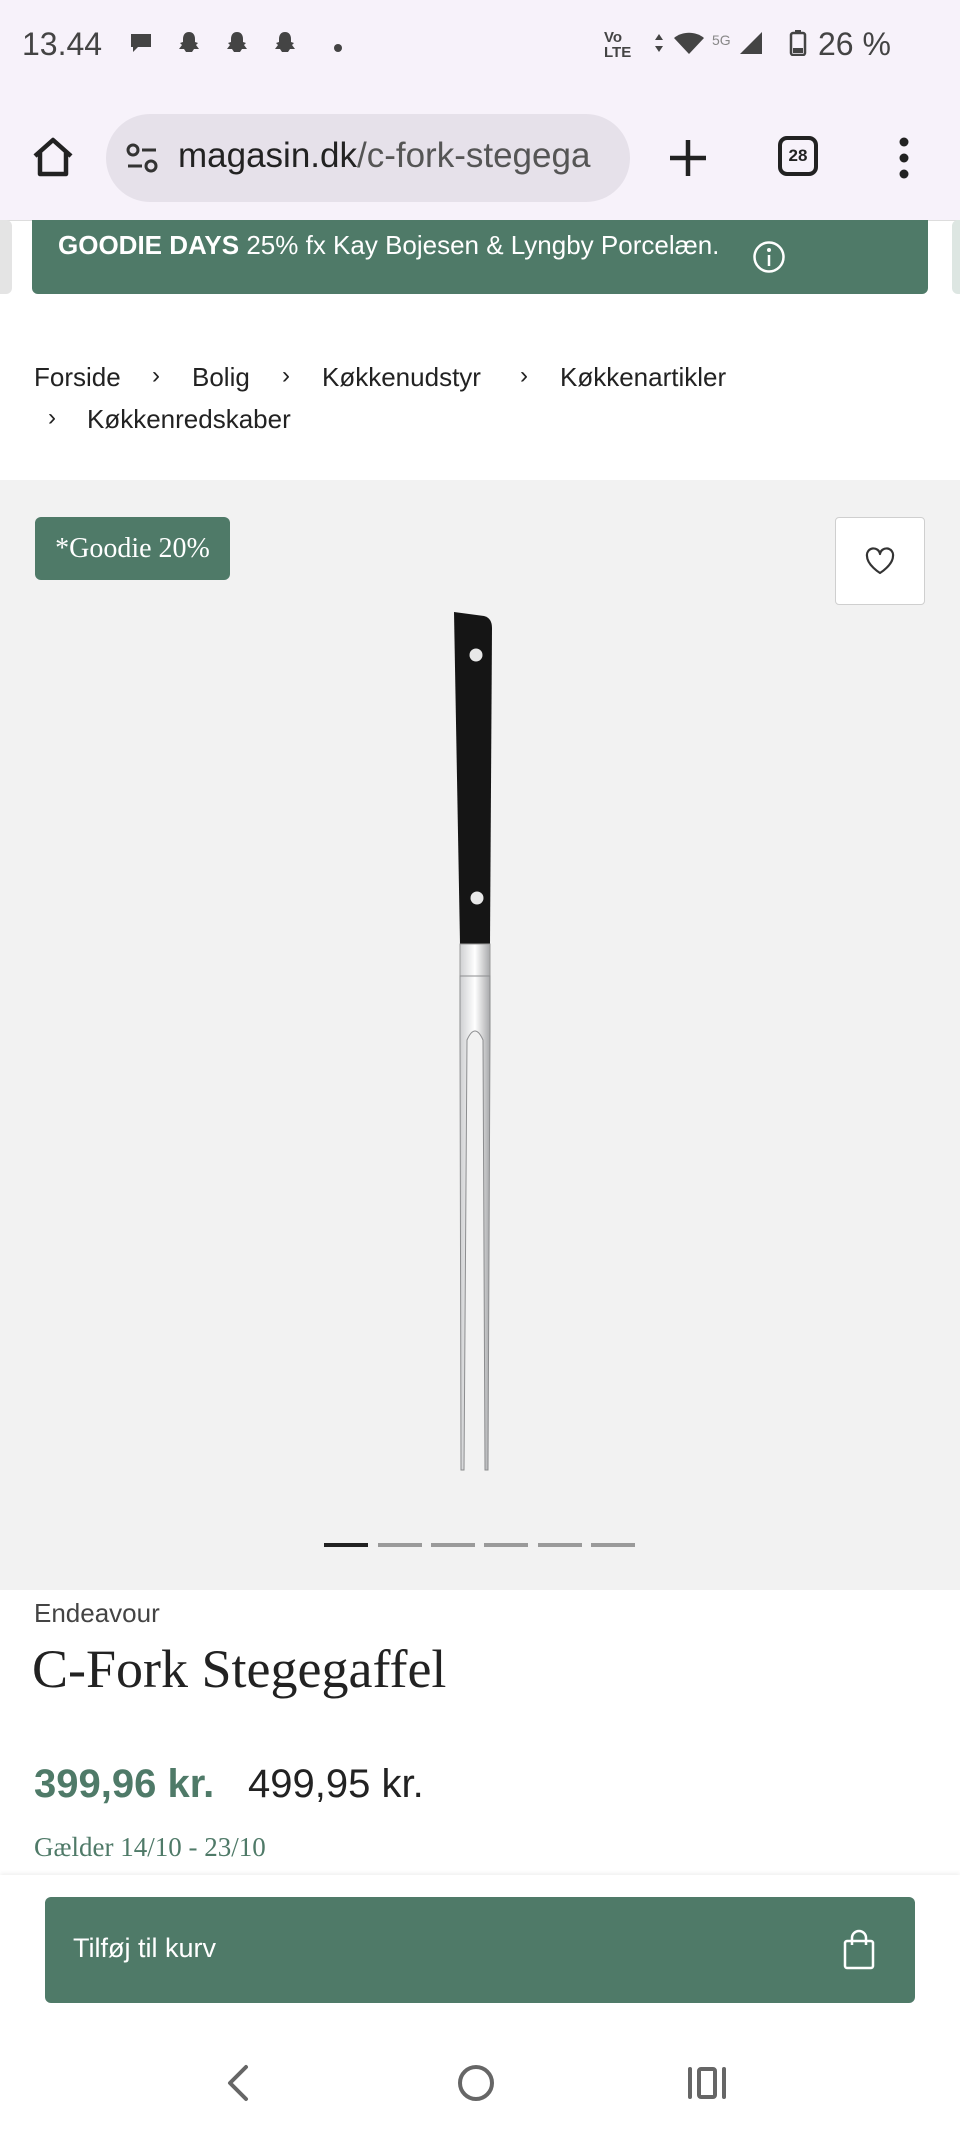 This screenshot has height=2133, width=960. I want to click on product-brand: Endeavour, so click(97, 1613).